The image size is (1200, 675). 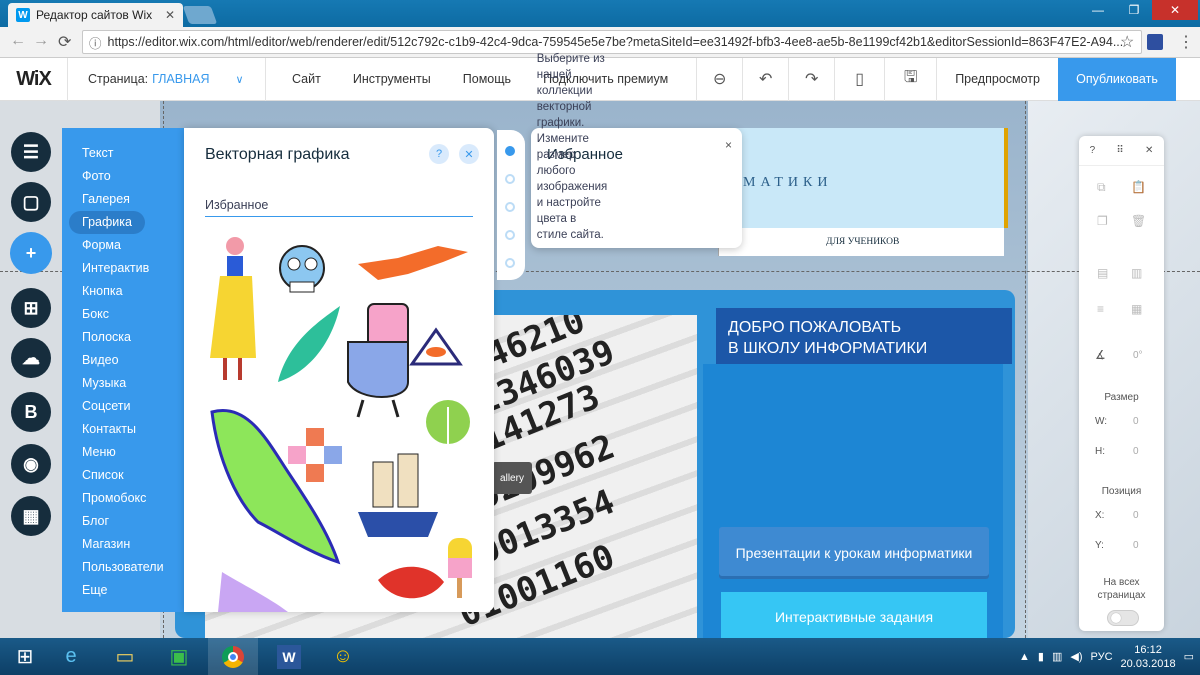 What do you see at coordinates (309, 344) in the screenshot?
I see `leaf-graphic` at bounding box center [309, 344].